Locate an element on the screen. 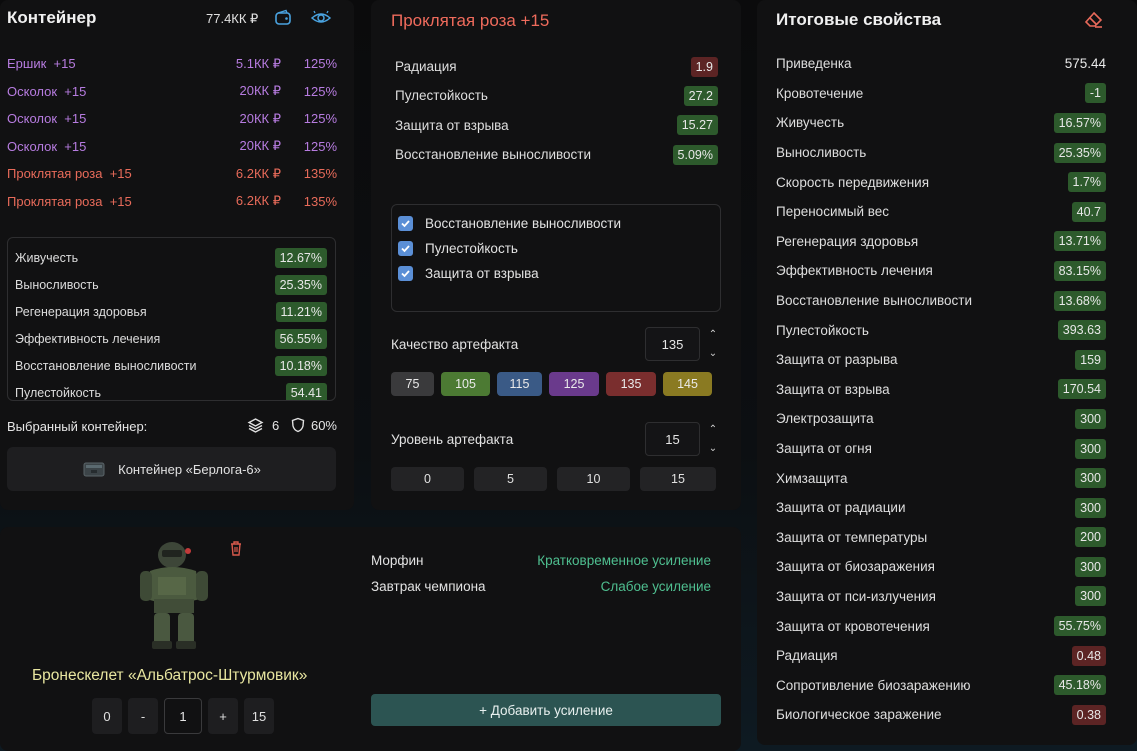 This screenshot has height=751, width=1137. checklist-item: Защита от взрыва is located at coordinates (559, 273).